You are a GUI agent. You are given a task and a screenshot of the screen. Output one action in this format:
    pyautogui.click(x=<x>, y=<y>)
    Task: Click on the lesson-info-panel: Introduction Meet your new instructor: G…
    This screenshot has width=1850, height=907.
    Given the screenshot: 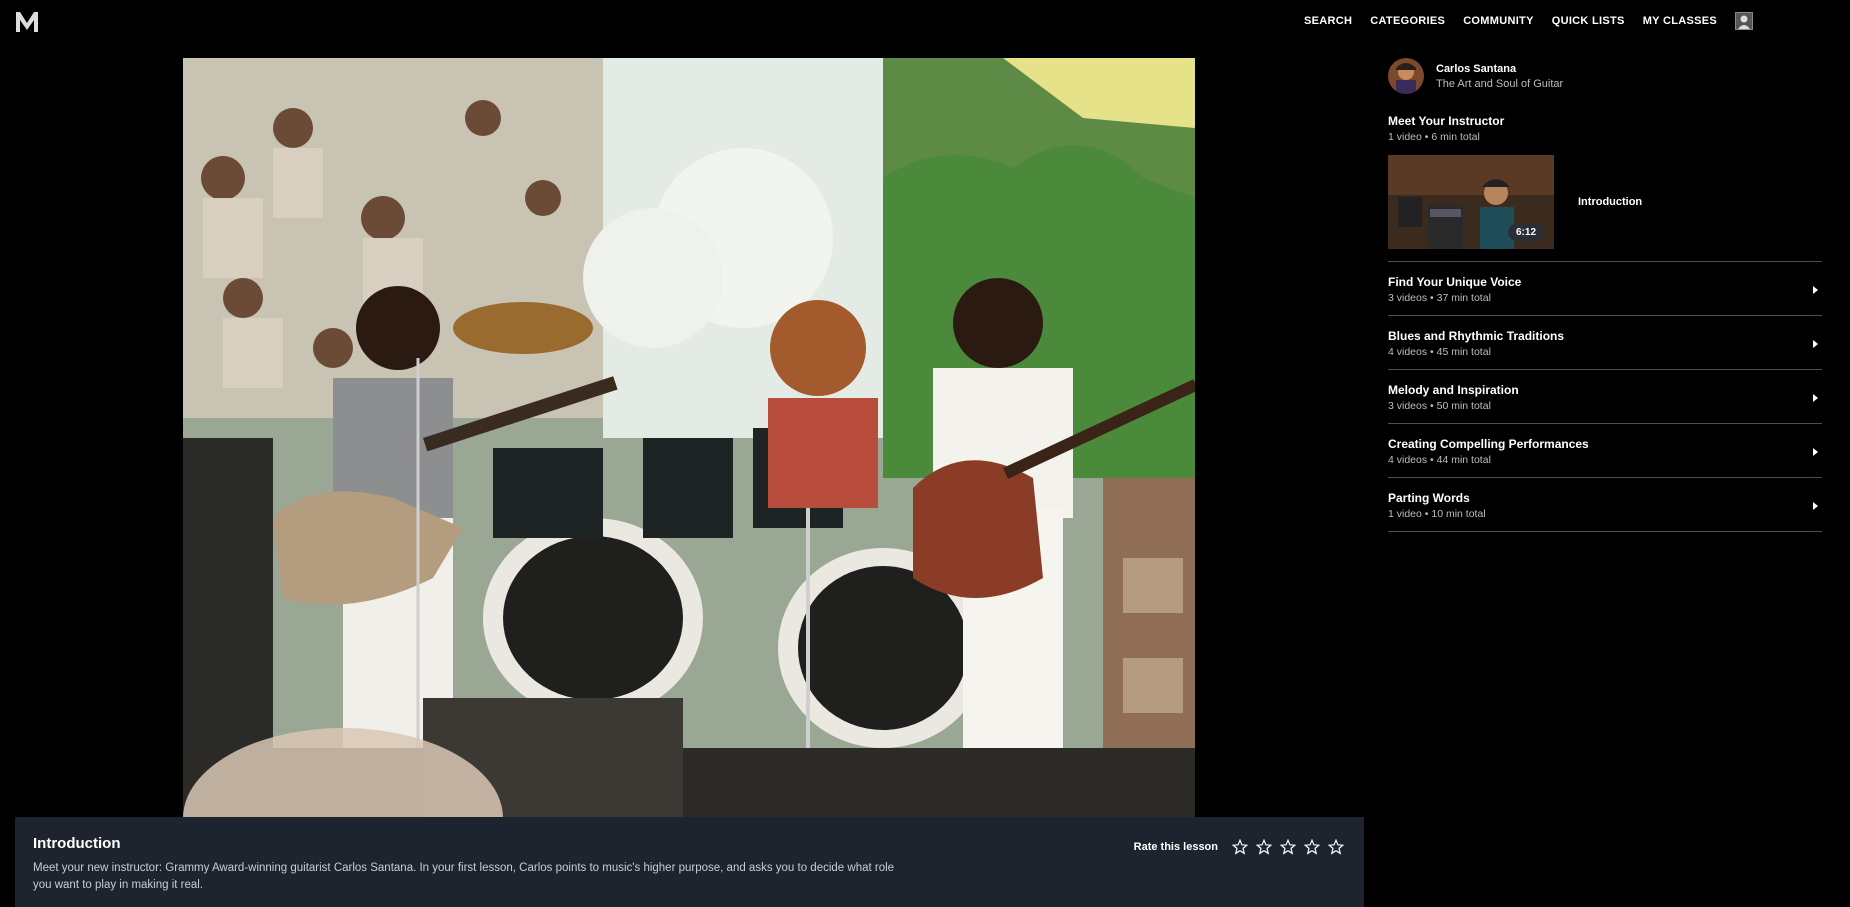 What is the action you would take?
    pyautogui.click(x=689, y=862)
    